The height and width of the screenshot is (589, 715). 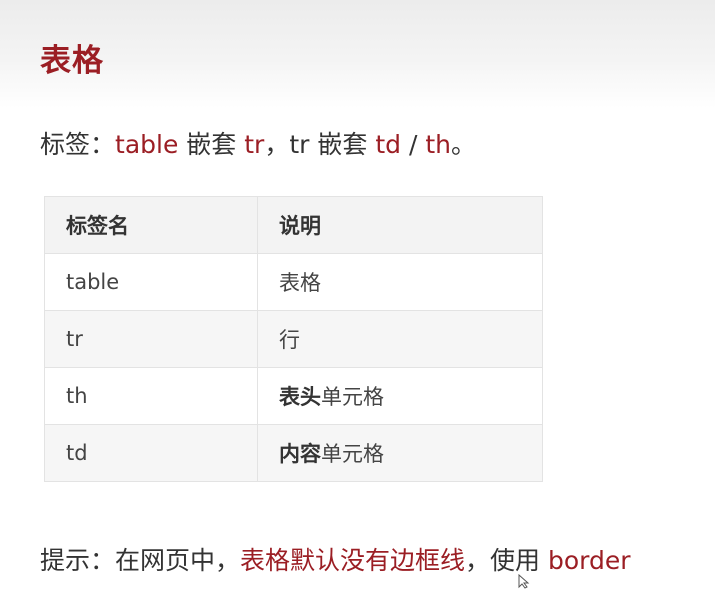 What do you see at coordinates (524, 581) in the screenshot?
I see `mouse-pointer-icon` at bounding box center [524, 581].